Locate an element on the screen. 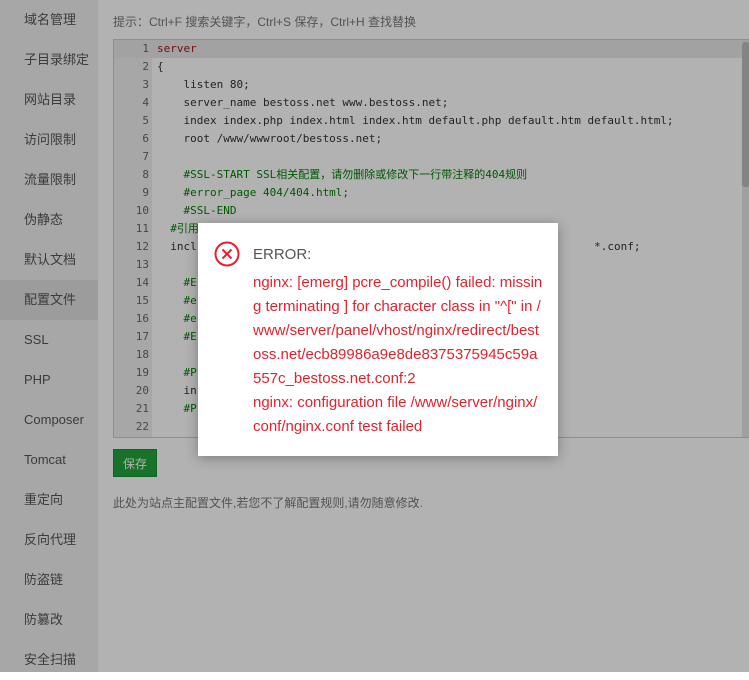  error-title: ERROR: is located at coordinates (282, 254).